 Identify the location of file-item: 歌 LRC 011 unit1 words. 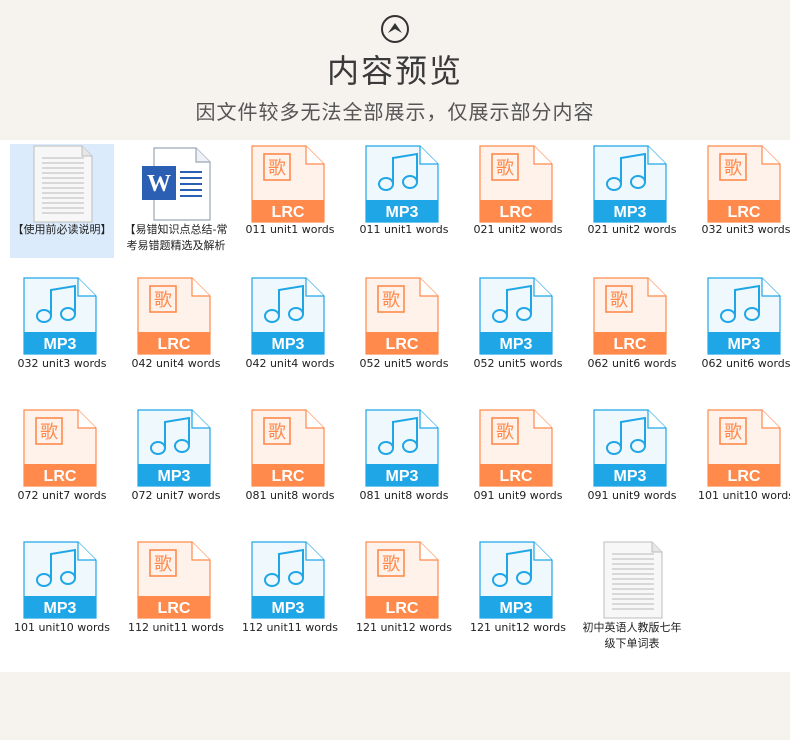
(290, 208).